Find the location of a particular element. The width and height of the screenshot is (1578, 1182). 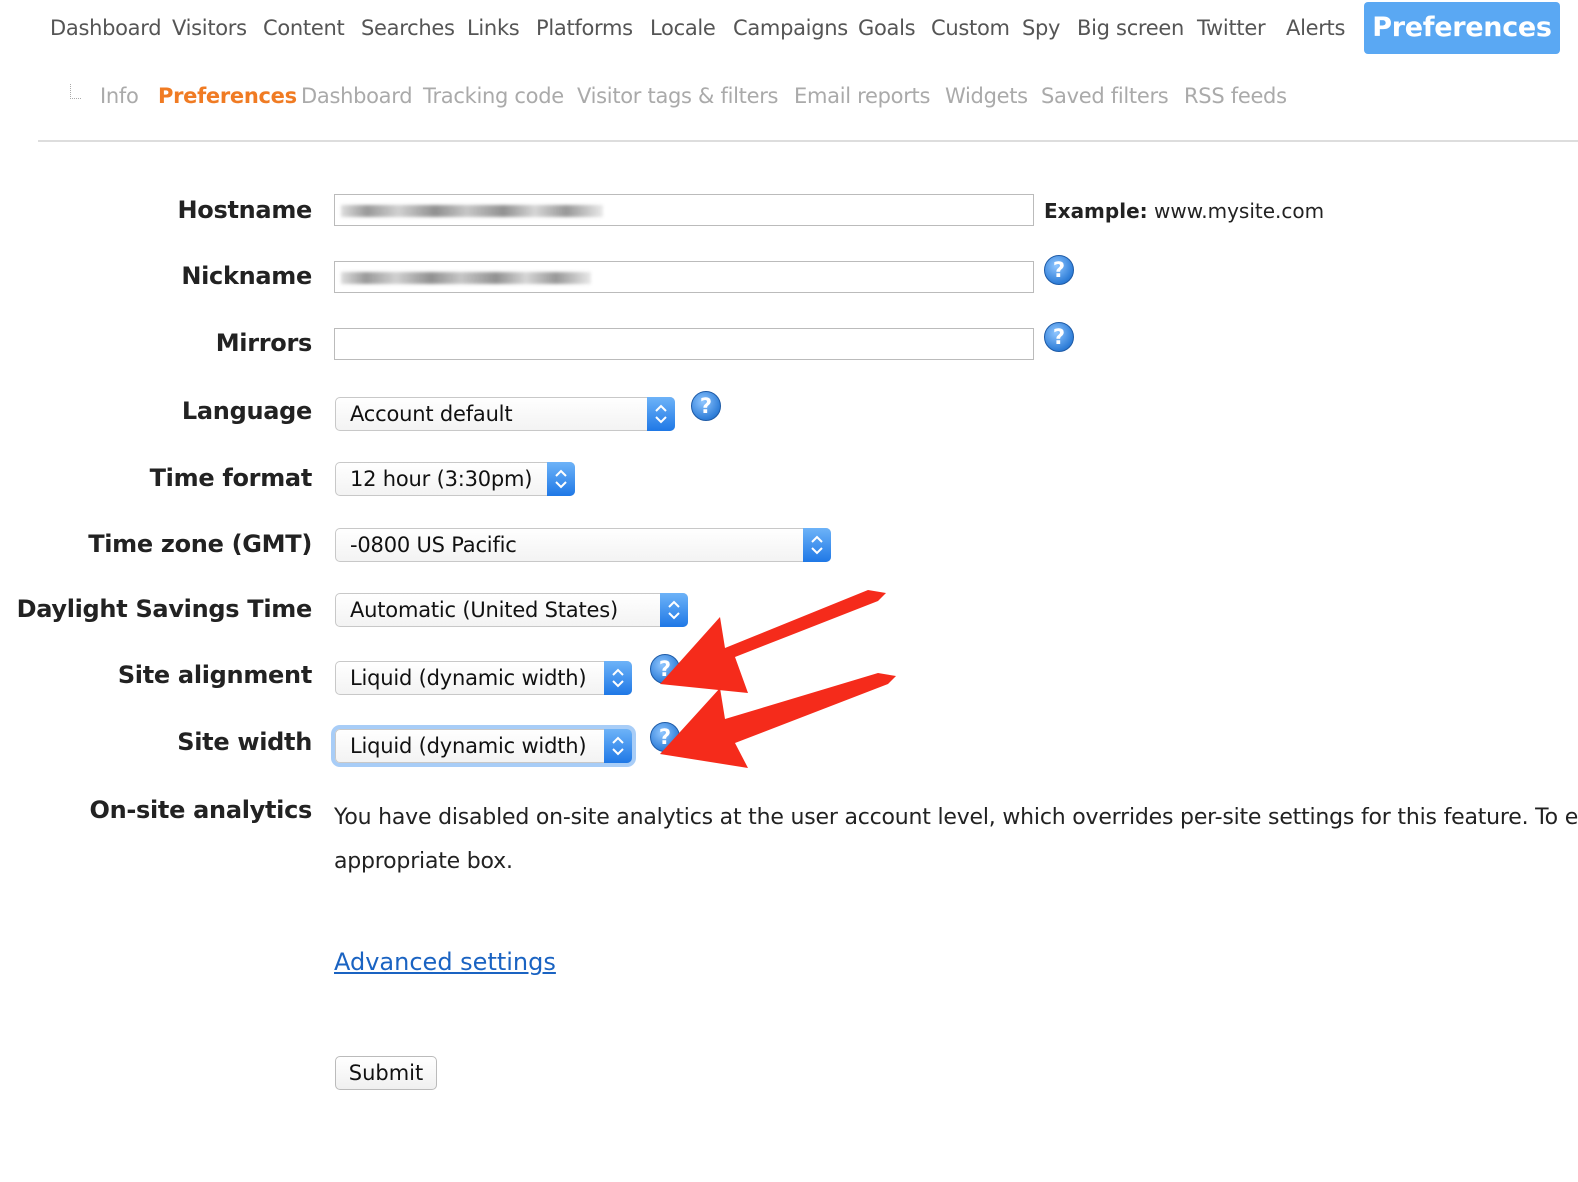

annotation-arrows is located at coordinates (778, 679).